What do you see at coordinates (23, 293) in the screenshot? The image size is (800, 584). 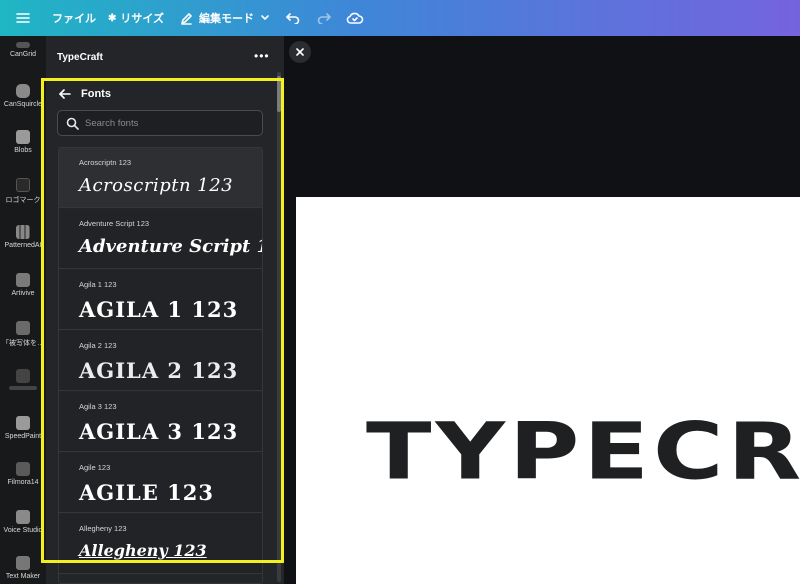 I see `app-label: Artivive` at bounding box center [23, 293].